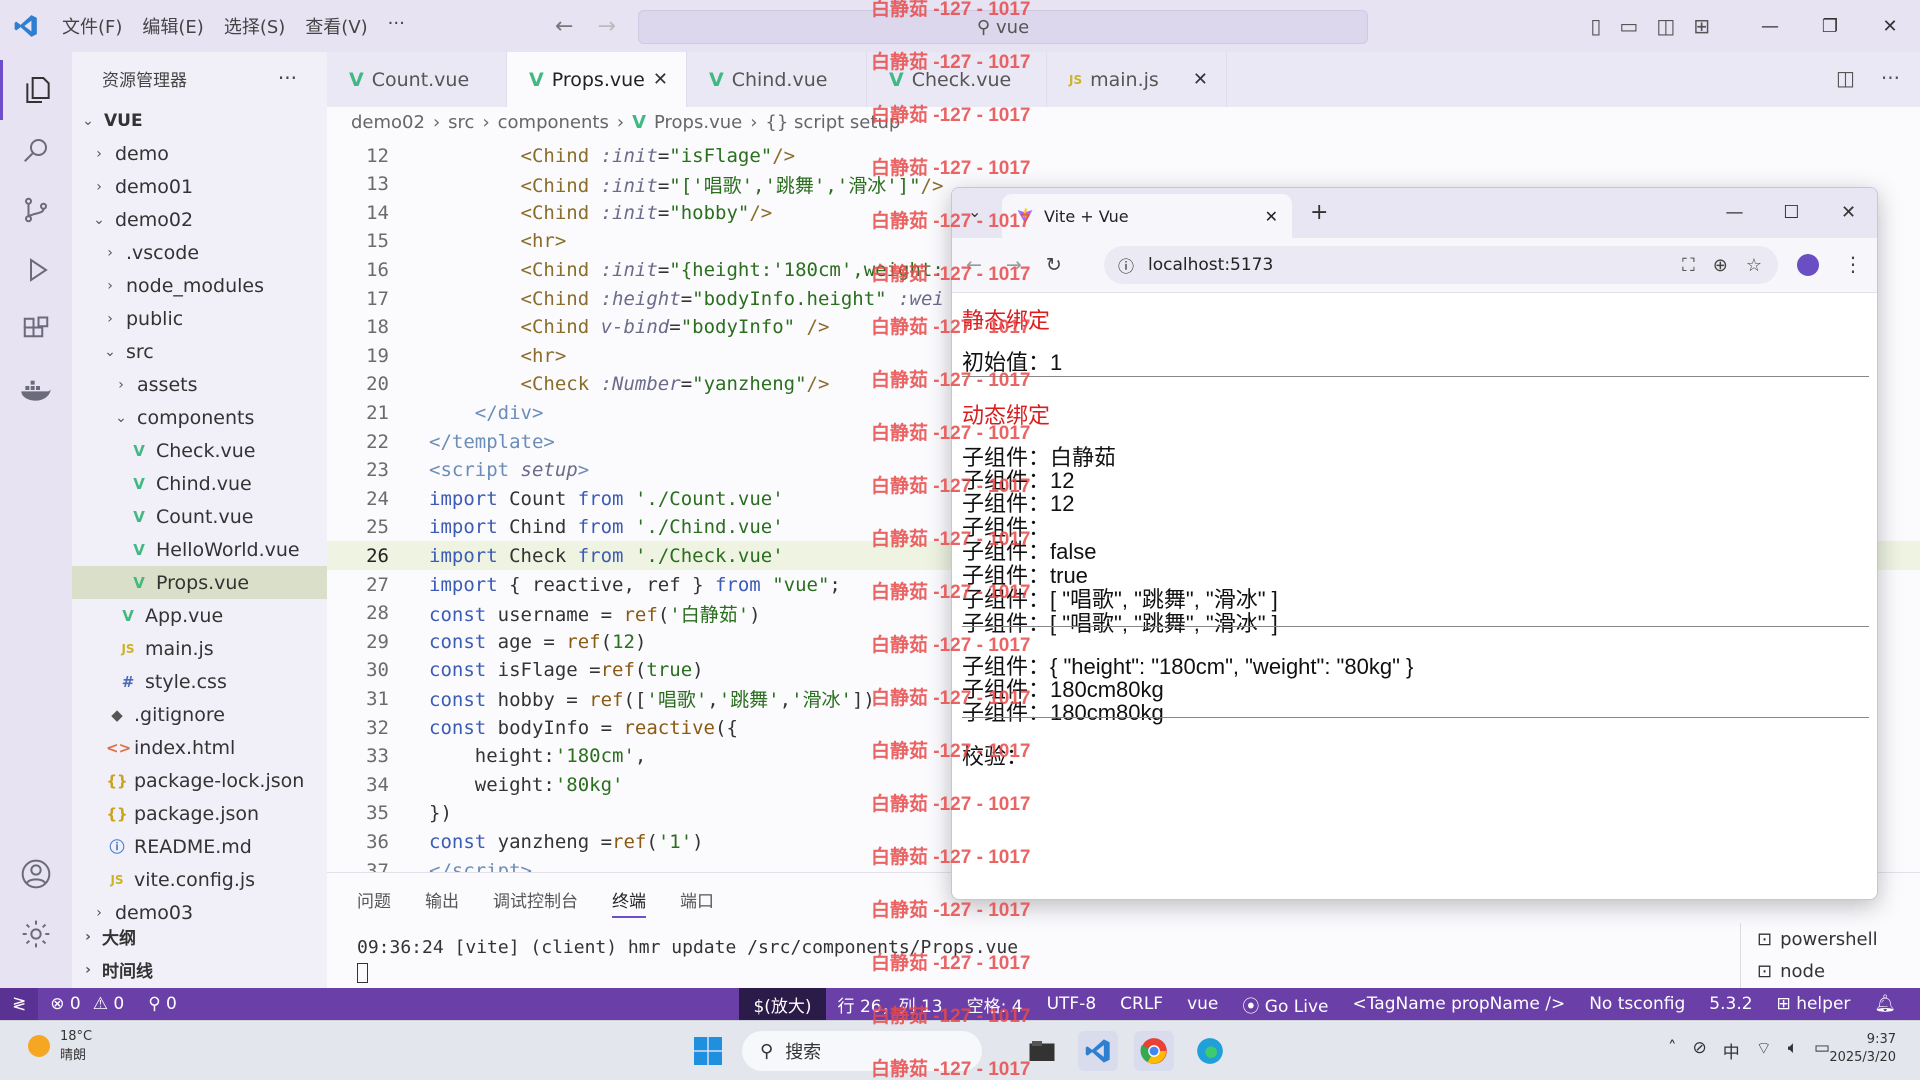 The image size is (1920, 1080). I want to click on terminal-cursor, so click(362, 973).